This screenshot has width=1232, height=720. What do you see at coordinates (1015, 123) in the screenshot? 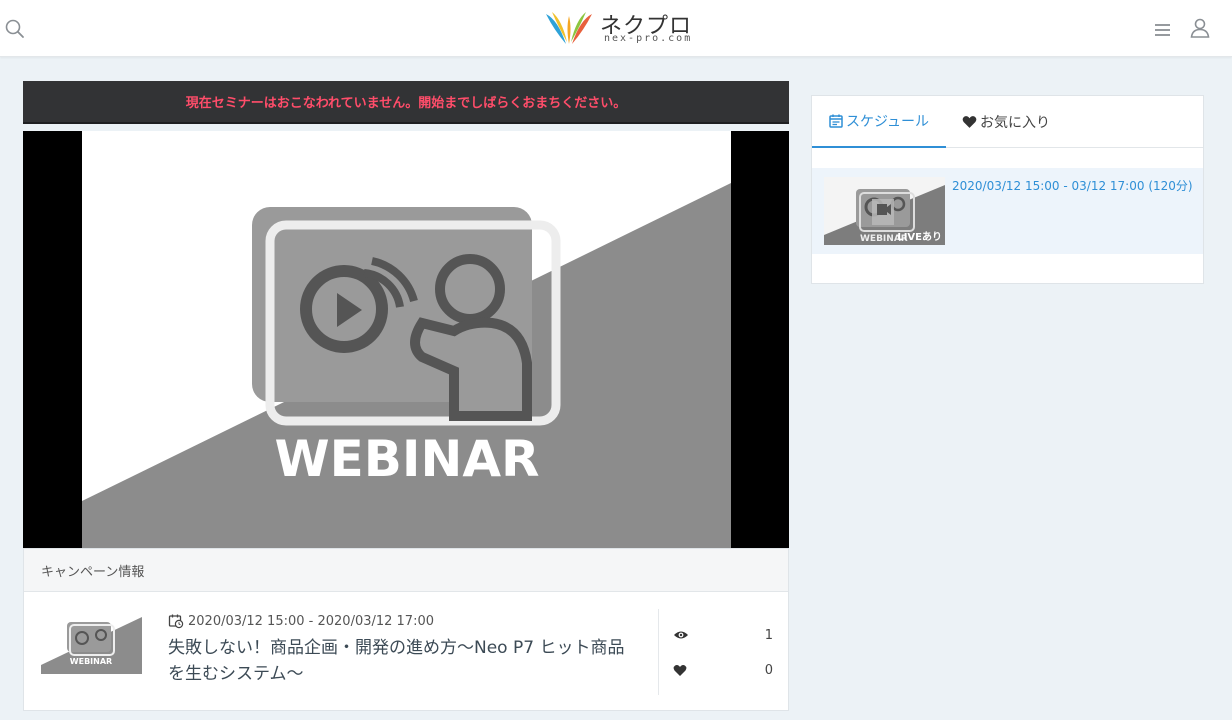
I see `tab-favorites-label: お気に入り` at bounding box center [1015, 123].